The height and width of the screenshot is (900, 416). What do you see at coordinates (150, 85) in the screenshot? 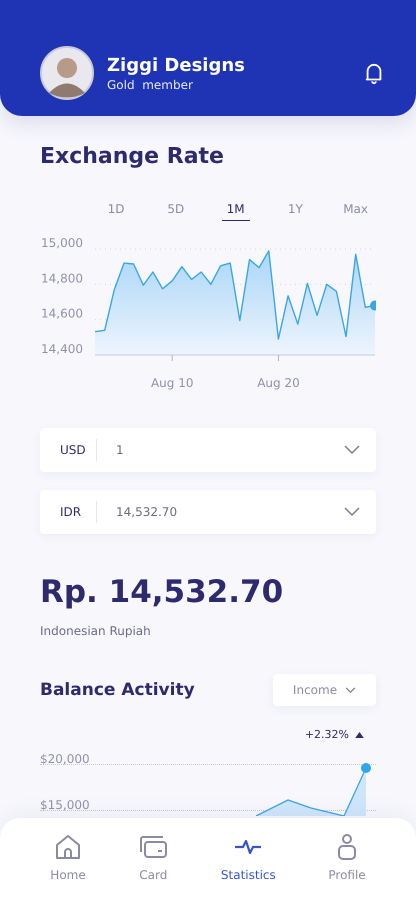
I see `membership-label: Gold member` at bounding box center [150, 85].